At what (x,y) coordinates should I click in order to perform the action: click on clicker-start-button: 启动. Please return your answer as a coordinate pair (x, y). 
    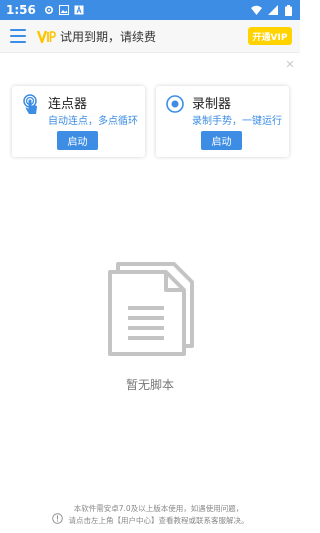
    Looking at the image, I should click on (77, 140).